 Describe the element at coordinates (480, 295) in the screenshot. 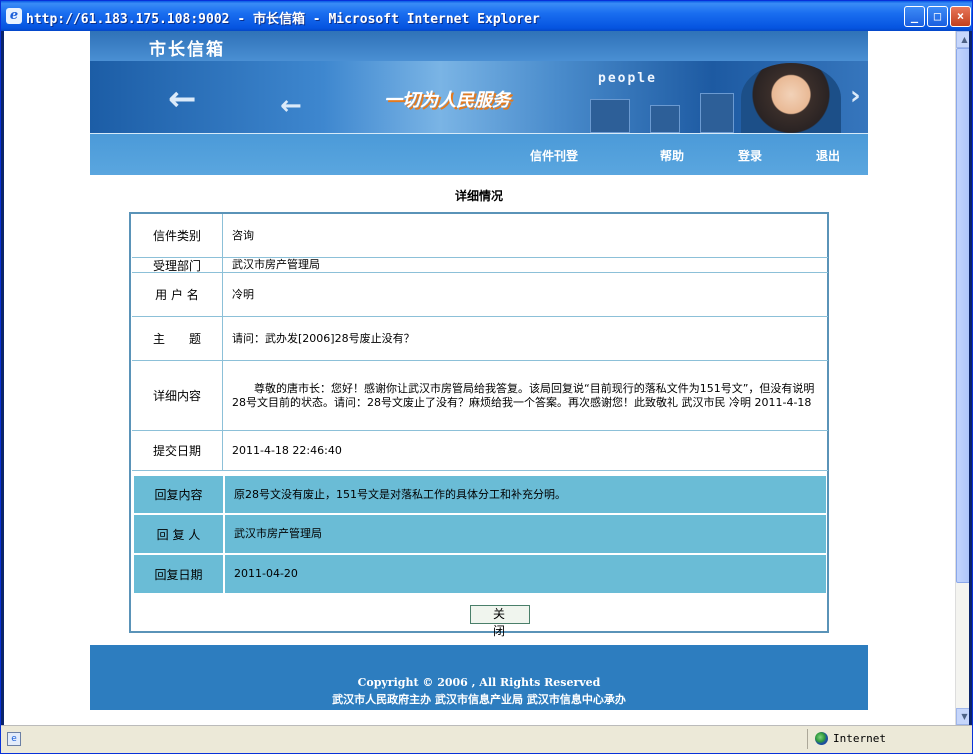

I see `row-username: 用 户 名 冷明` at that location.